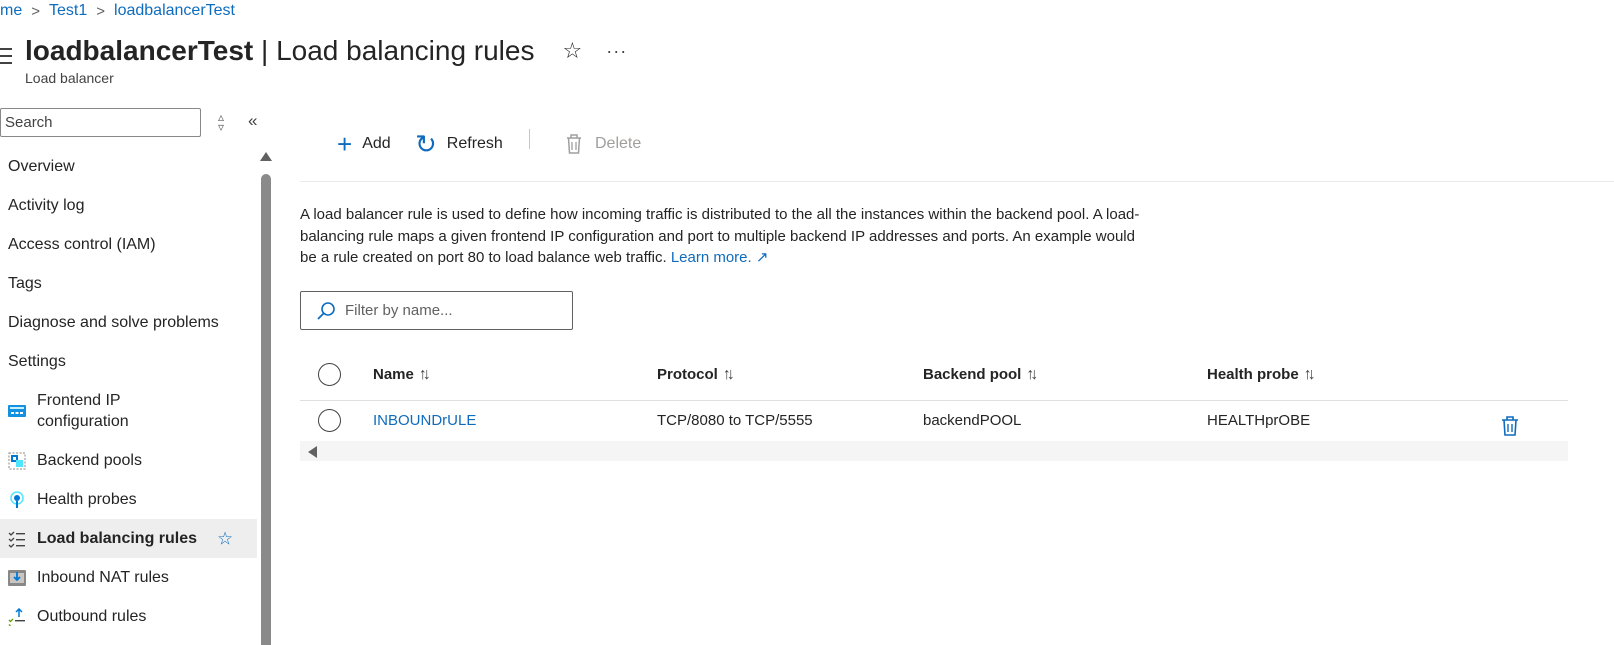 The image size is (1614, 645). What do you see at coordinates (574, 144) in the screenshot?
I see `trash-icon` at bounding box center [574, 144].